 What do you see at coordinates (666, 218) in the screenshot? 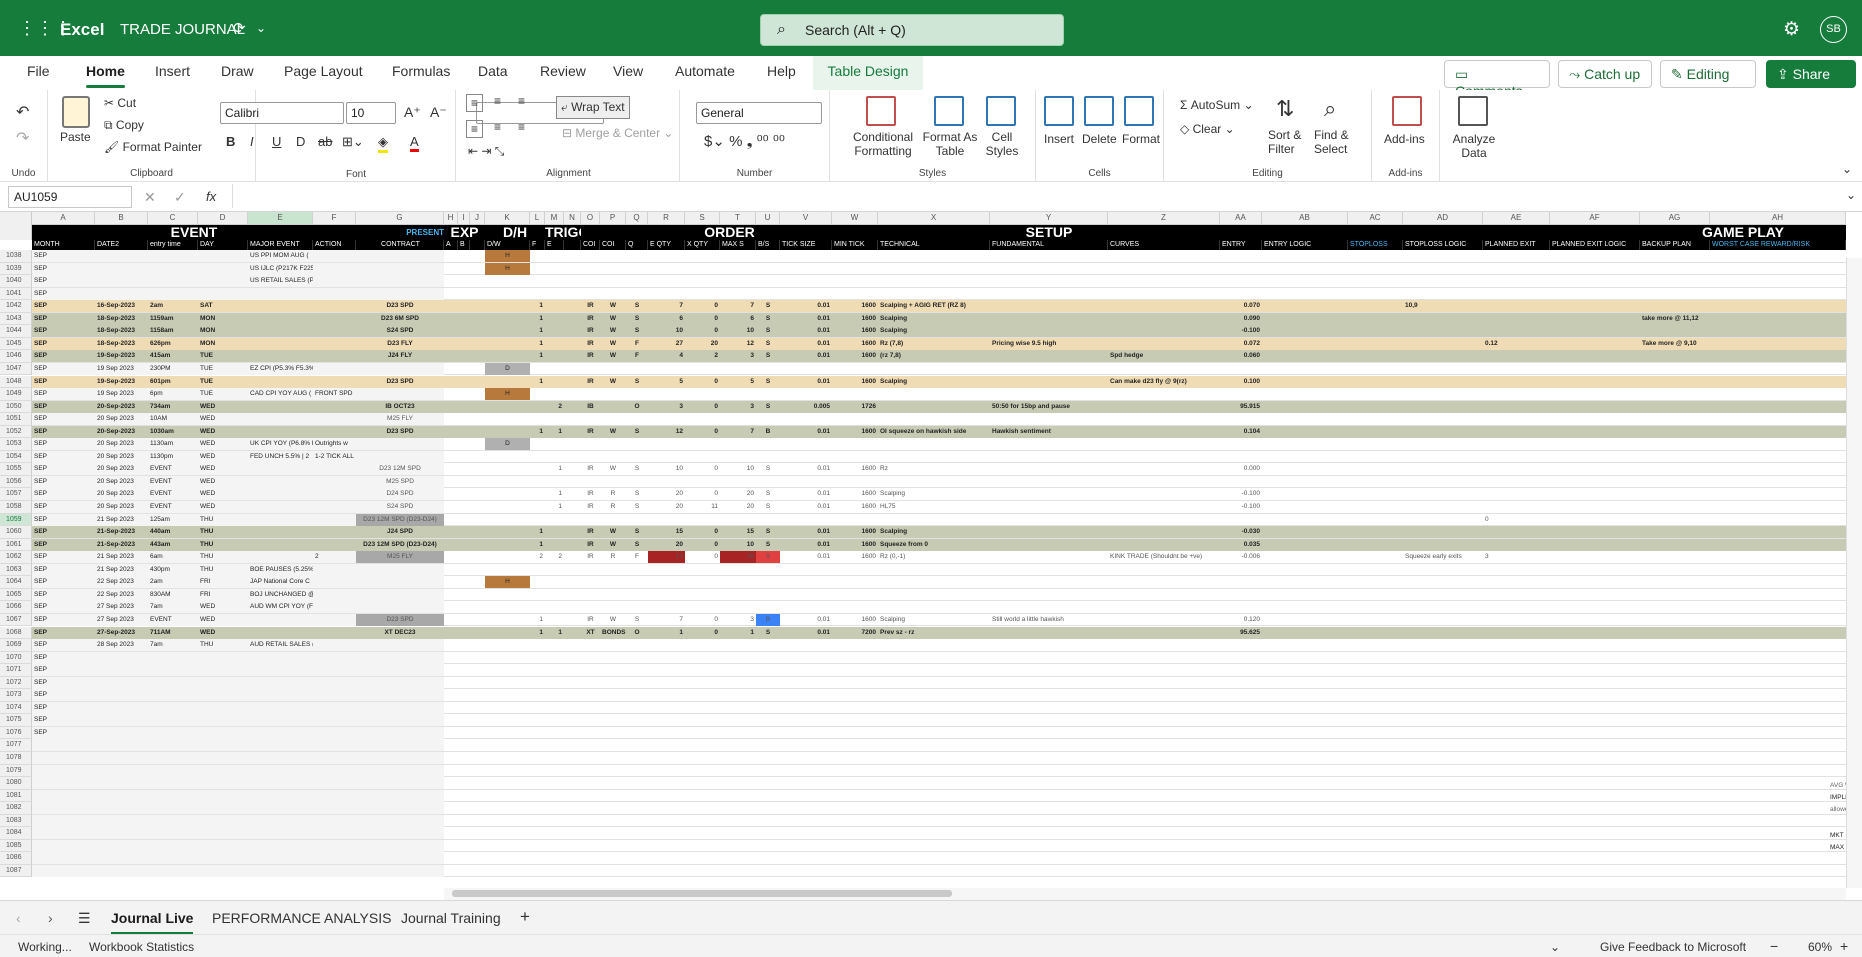
I see `column-header: R` at bounding box center [666, 218].